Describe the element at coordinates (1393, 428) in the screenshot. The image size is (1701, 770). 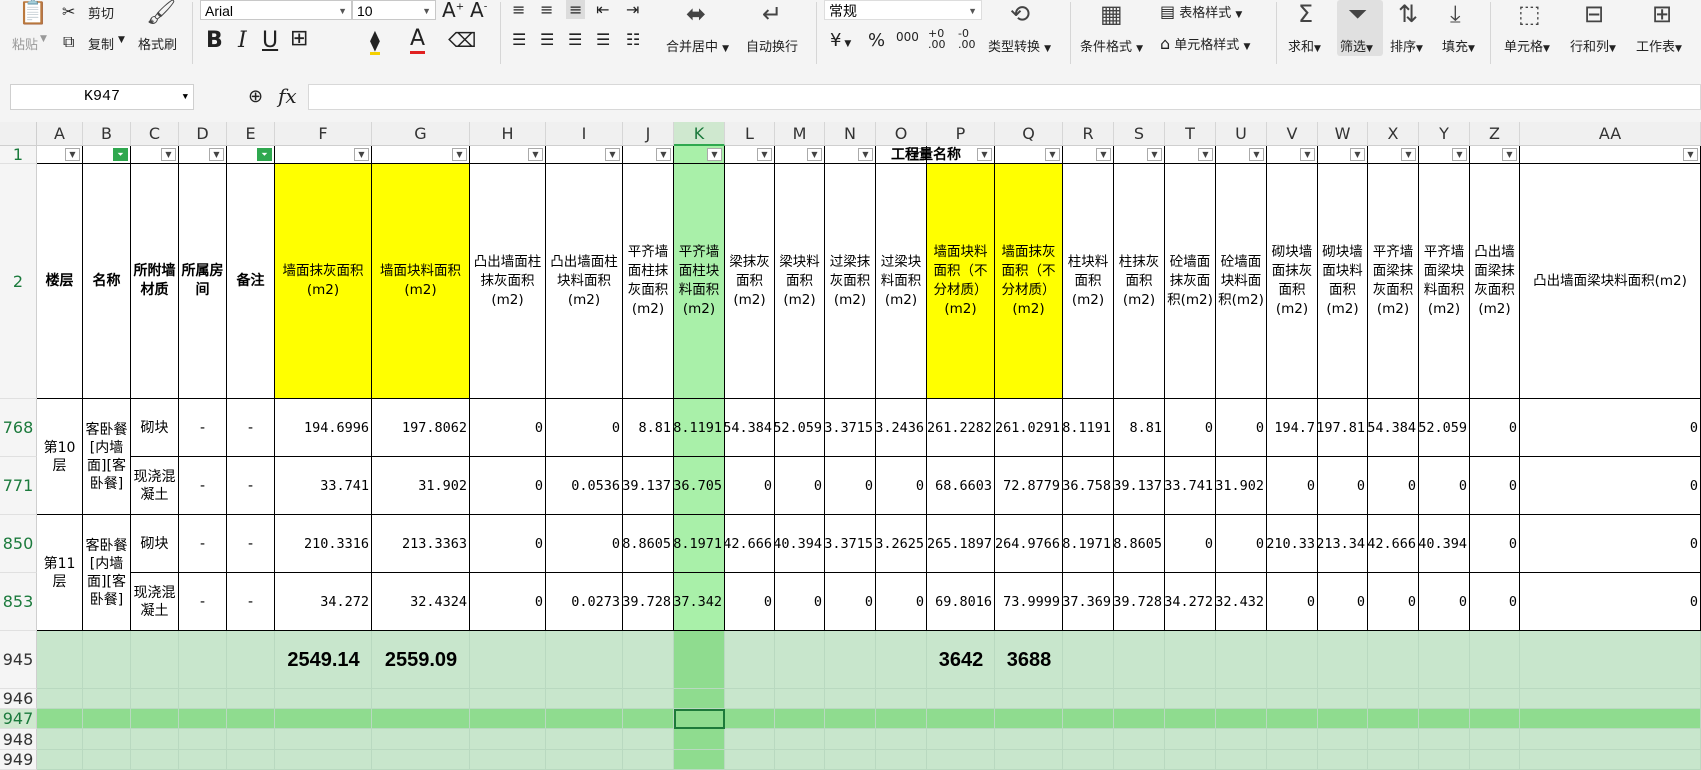
I see `value-cell: 54.384` at that location.